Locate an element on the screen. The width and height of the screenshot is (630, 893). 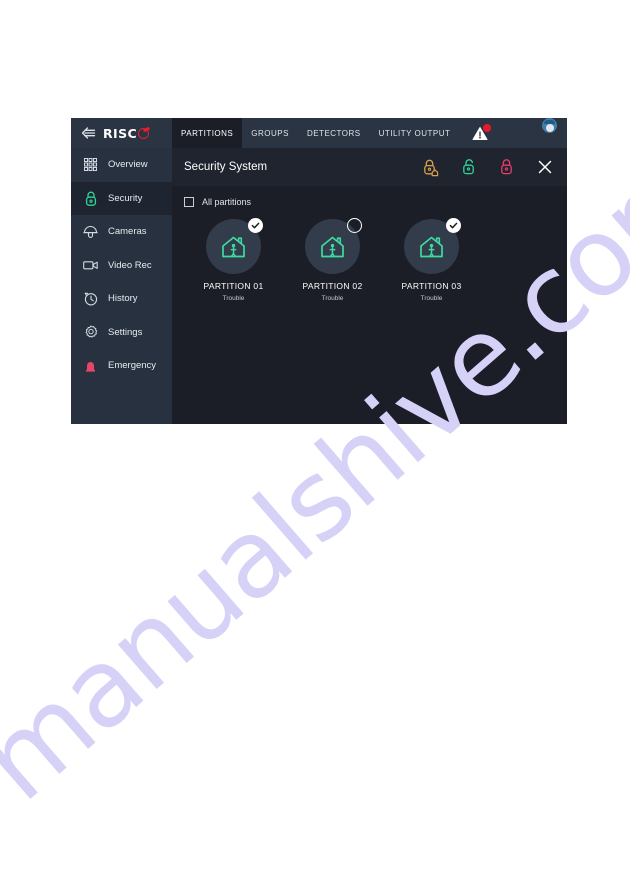
sidebar-item-emergency: Emergency is located at coordinates (121, 366).